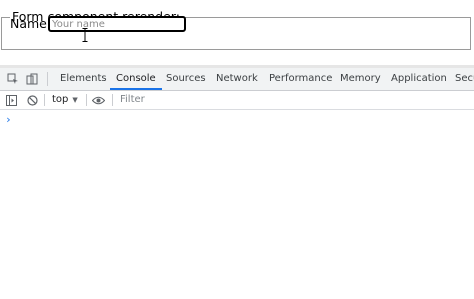  Describe the element at coordinates (98, 100) in the screenshot. I see `eye-icon` at that location.